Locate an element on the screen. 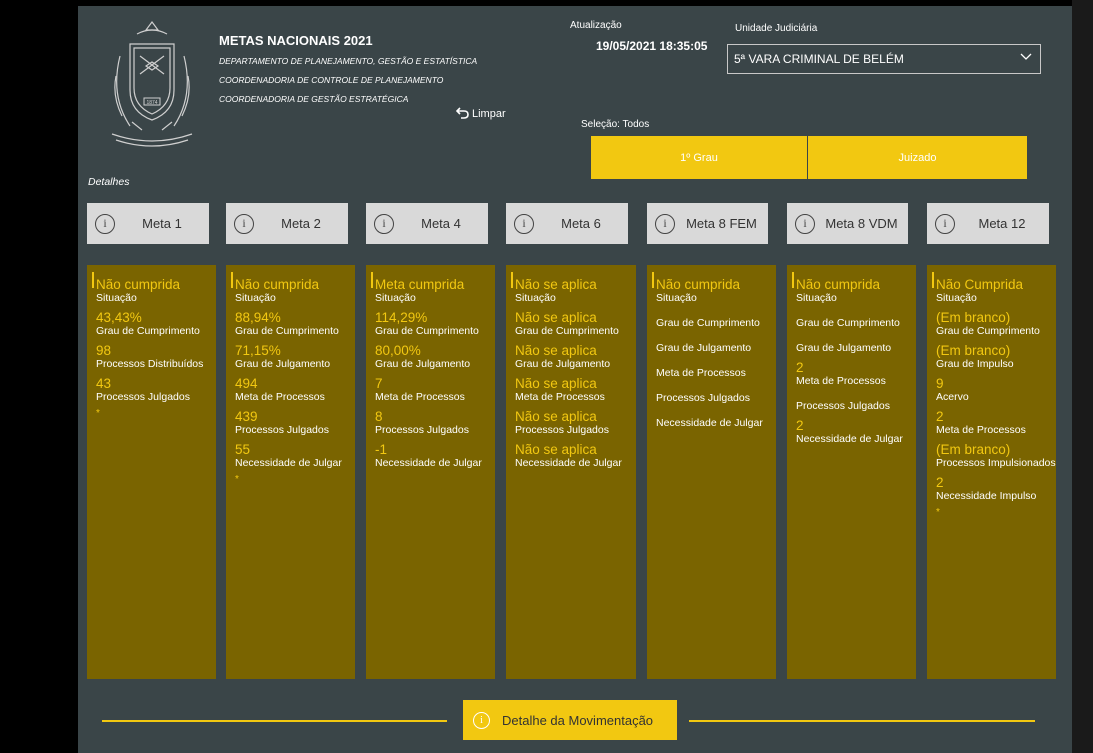 This screenshot has height=753, width=1093. selection-label: Seleção: Todos is located at coordinates (615, 124).